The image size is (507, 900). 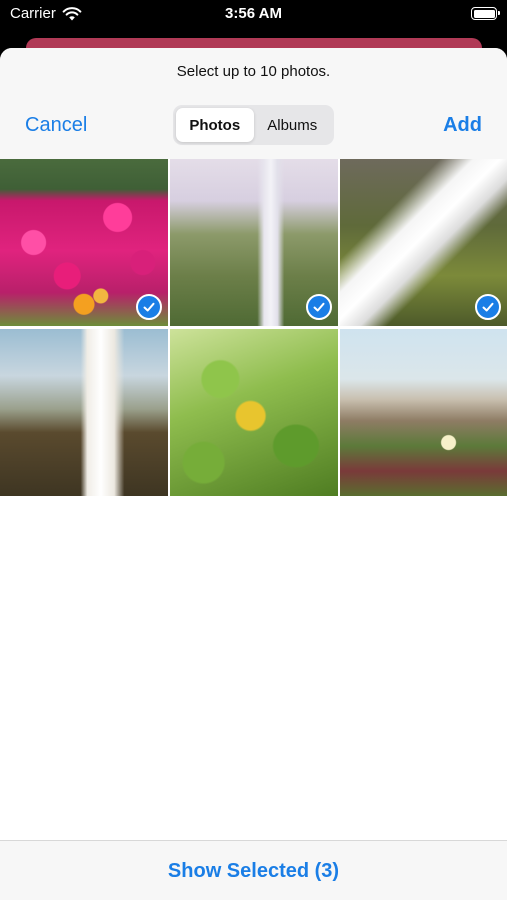 What do you see at coordinates (253, 71) in the screenshot?
I see `selection-prompt: Select up to 10 photos.` at bounding box center [253, 71].